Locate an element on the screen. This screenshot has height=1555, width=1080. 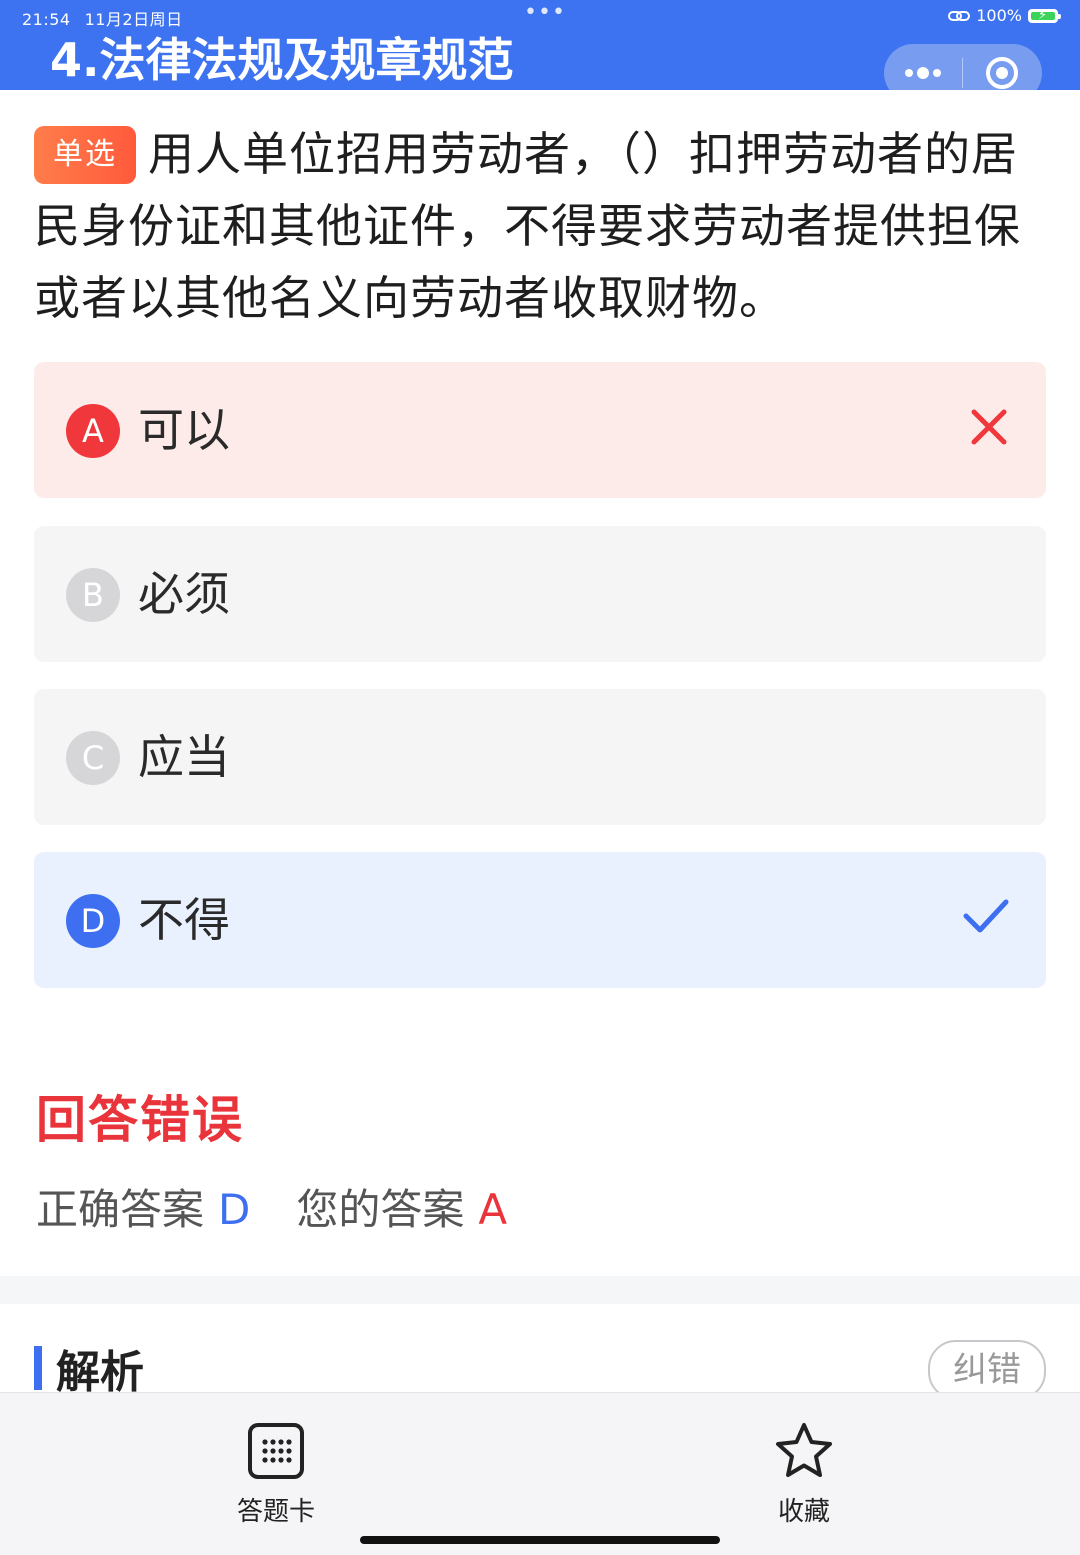
favorite-label: 收藏 is located at coordinates (803, 1512).